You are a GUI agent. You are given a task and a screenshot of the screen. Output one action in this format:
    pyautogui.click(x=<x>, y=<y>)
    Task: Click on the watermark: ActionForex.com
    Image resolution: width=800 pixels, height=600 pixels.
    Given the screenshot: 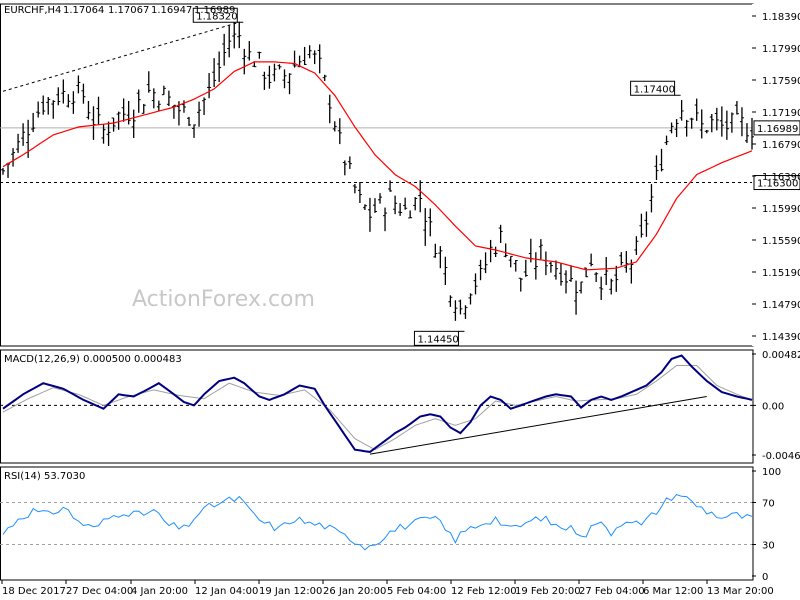 What is the action you would take?
    pyautogui.click(x=223, y=299)
    